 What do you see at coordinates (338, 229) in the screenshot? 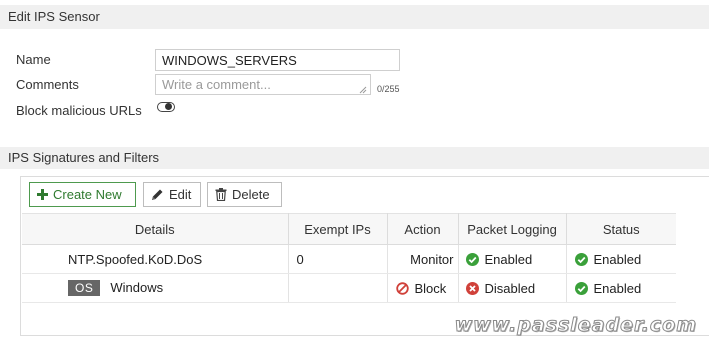
I see `column-header-exempt-ips: Exempt IPs` at bounding box center [338, 229].